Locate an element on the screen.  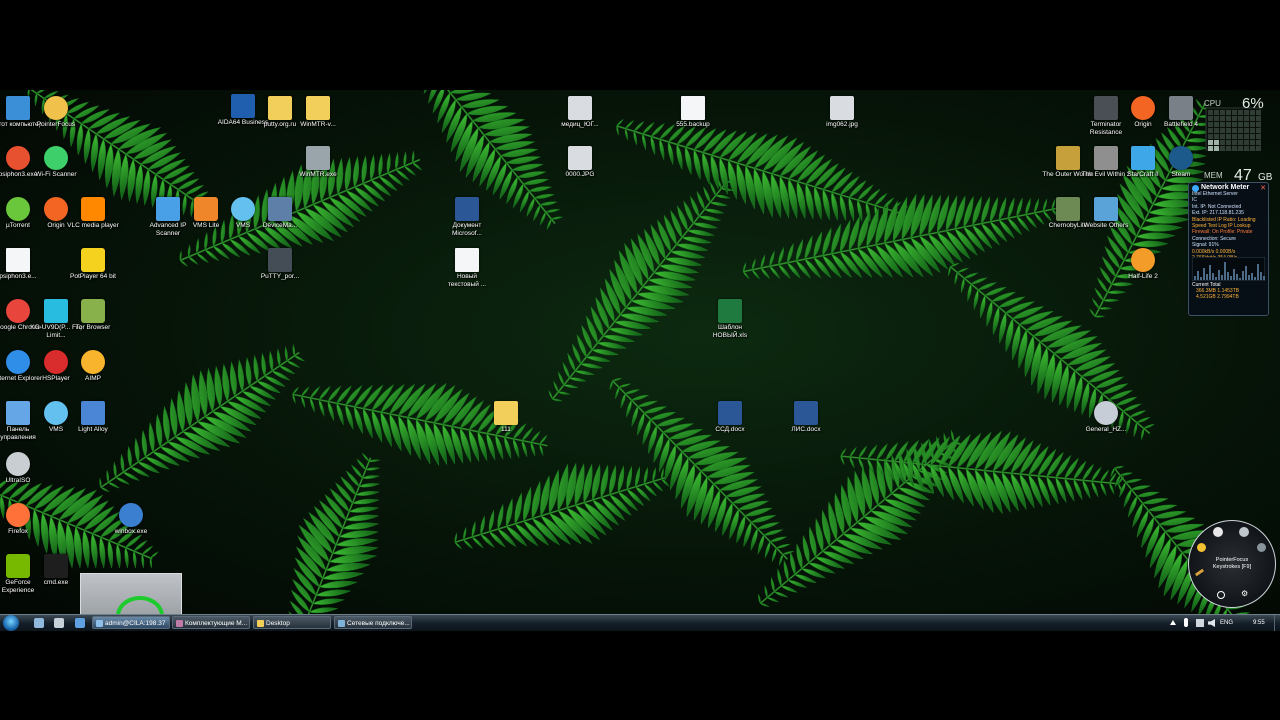
desktop-icon-label: Website Others is located at coordinates (1106, 225).